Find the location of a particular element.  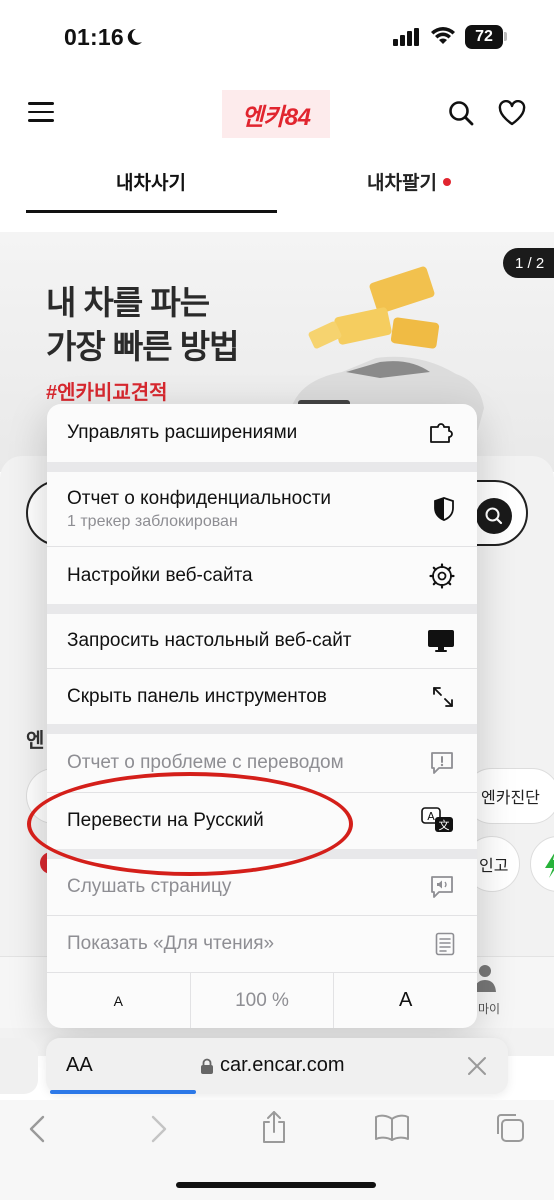

menu-item-label: Показать «Для чтения» is located at coordinates (171, 943).